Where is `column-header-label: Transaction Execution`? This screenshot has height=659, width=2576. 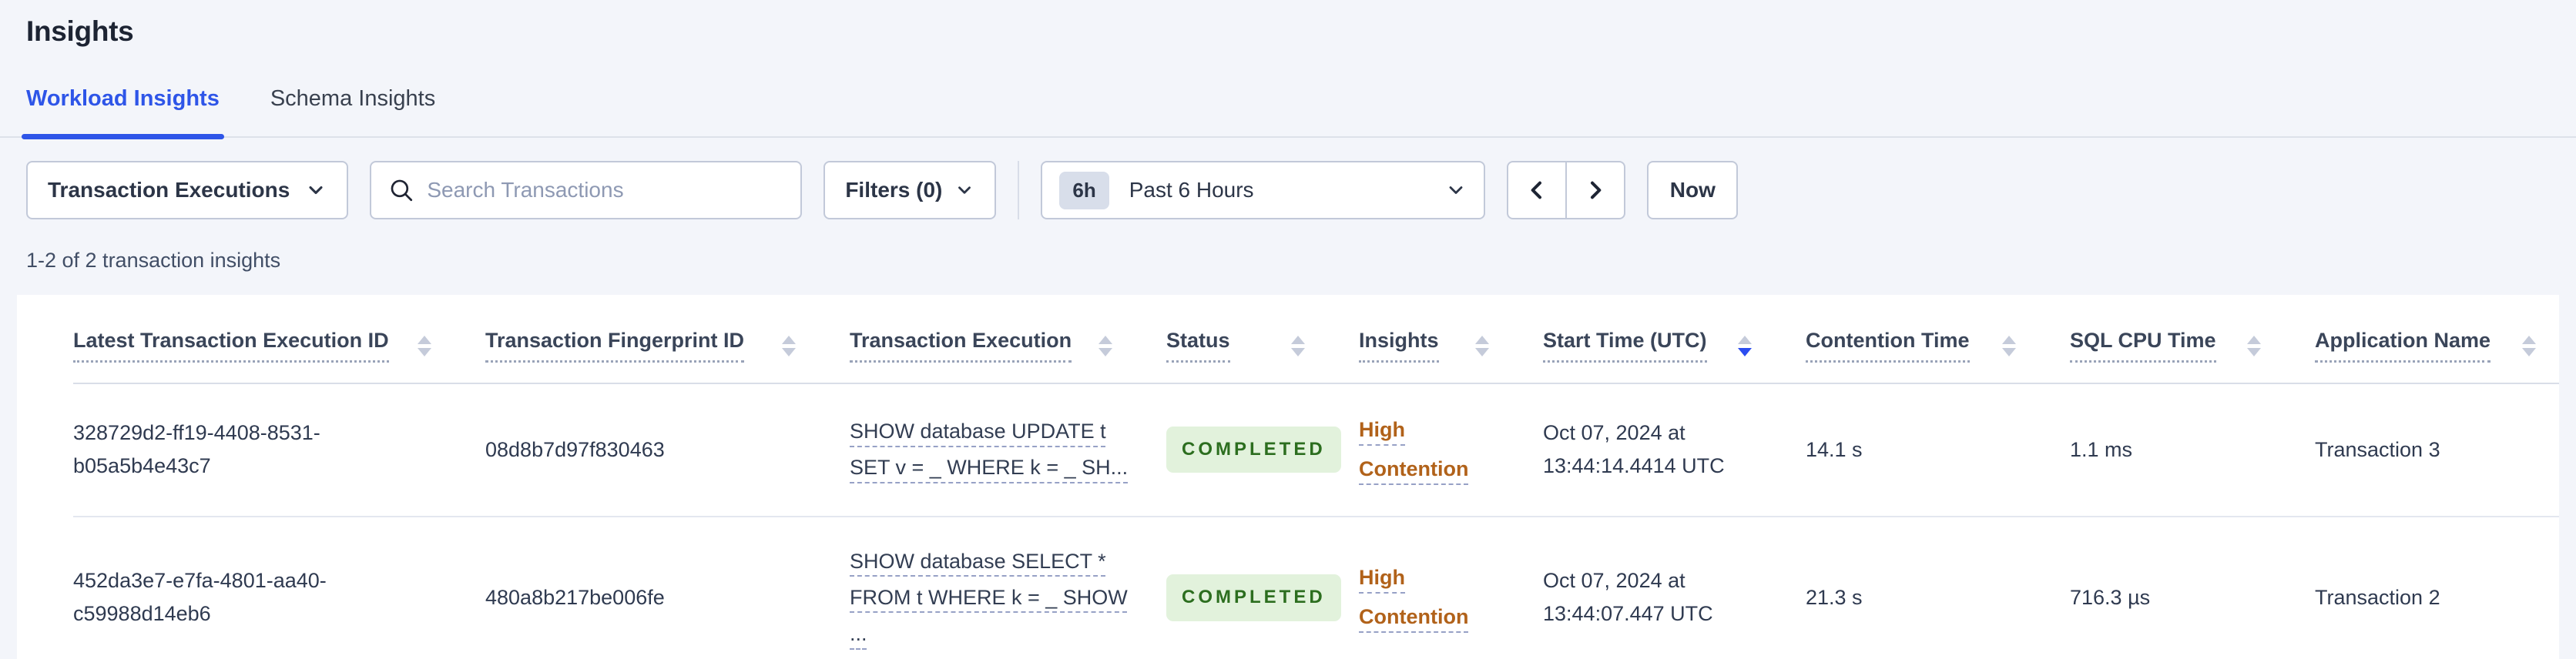 column-header-label: Transaction Execution is located at coordinates (961, 346).